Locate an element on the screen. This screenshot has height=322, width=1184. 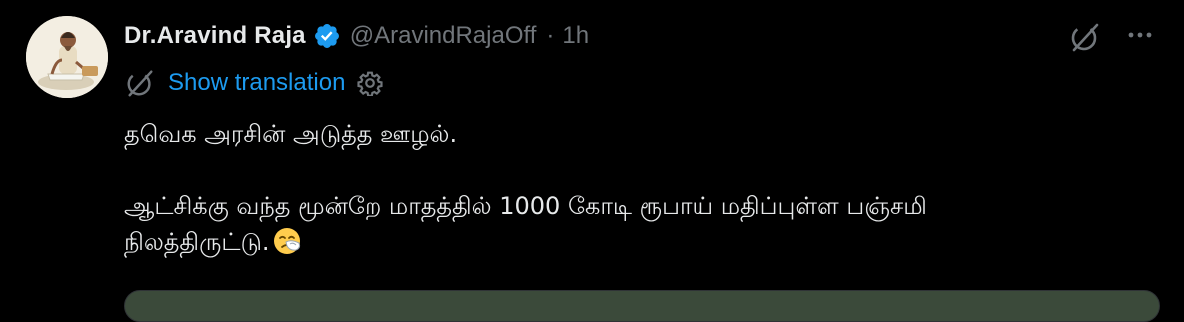
user-handle: @AravindRajaOff is located at coordinates (443, 36).